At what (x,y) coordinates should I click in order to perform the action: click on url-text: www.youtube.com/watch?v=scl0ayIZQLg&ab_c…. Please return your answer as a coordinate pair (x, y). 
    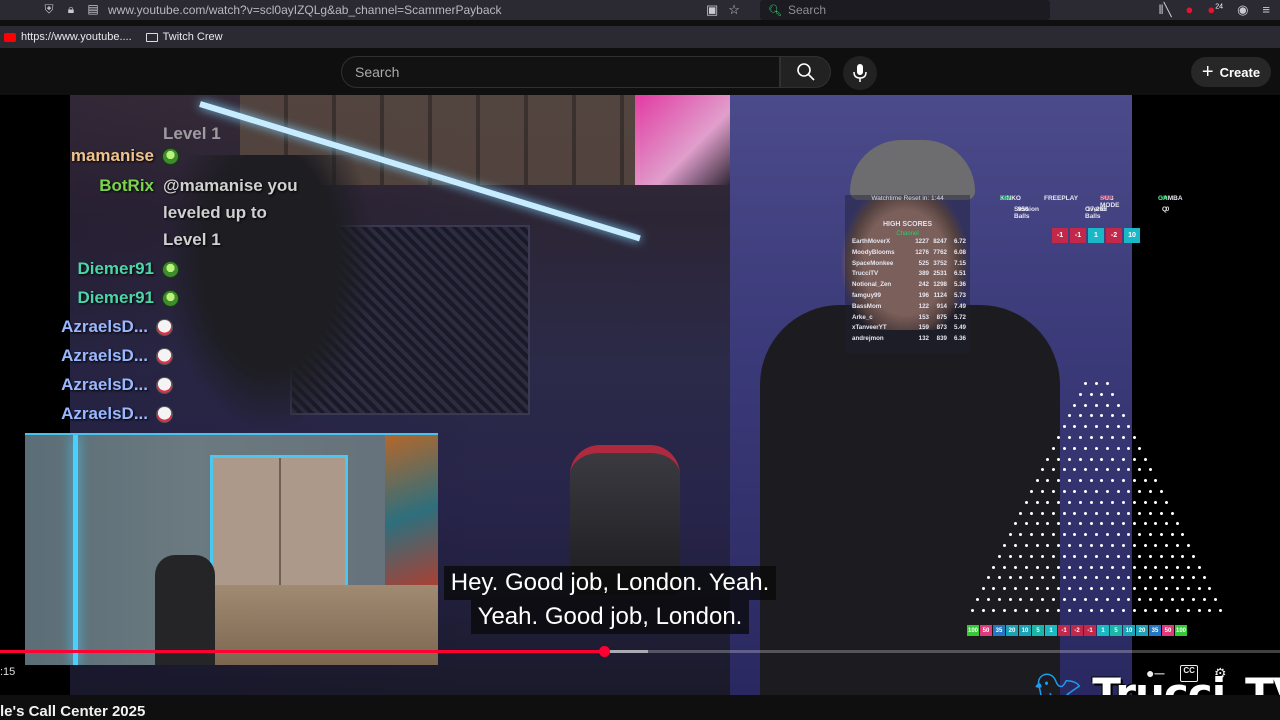
    Looking at the image, I should click on (305, 10).